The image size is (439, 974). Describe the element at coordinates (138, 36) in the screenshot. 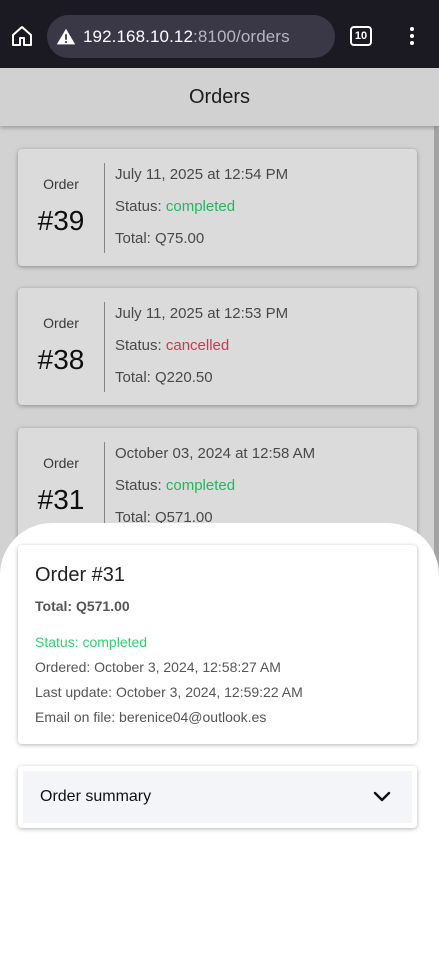

I see `url-host: 192.168.10.12` at that location.